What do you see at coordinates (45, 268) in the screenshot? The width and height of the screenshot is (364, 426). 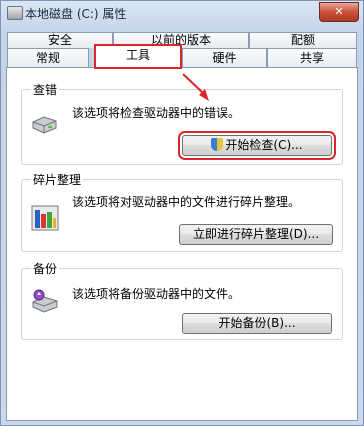 I see `backup-label: 备份` at bounding box center [45, 268].